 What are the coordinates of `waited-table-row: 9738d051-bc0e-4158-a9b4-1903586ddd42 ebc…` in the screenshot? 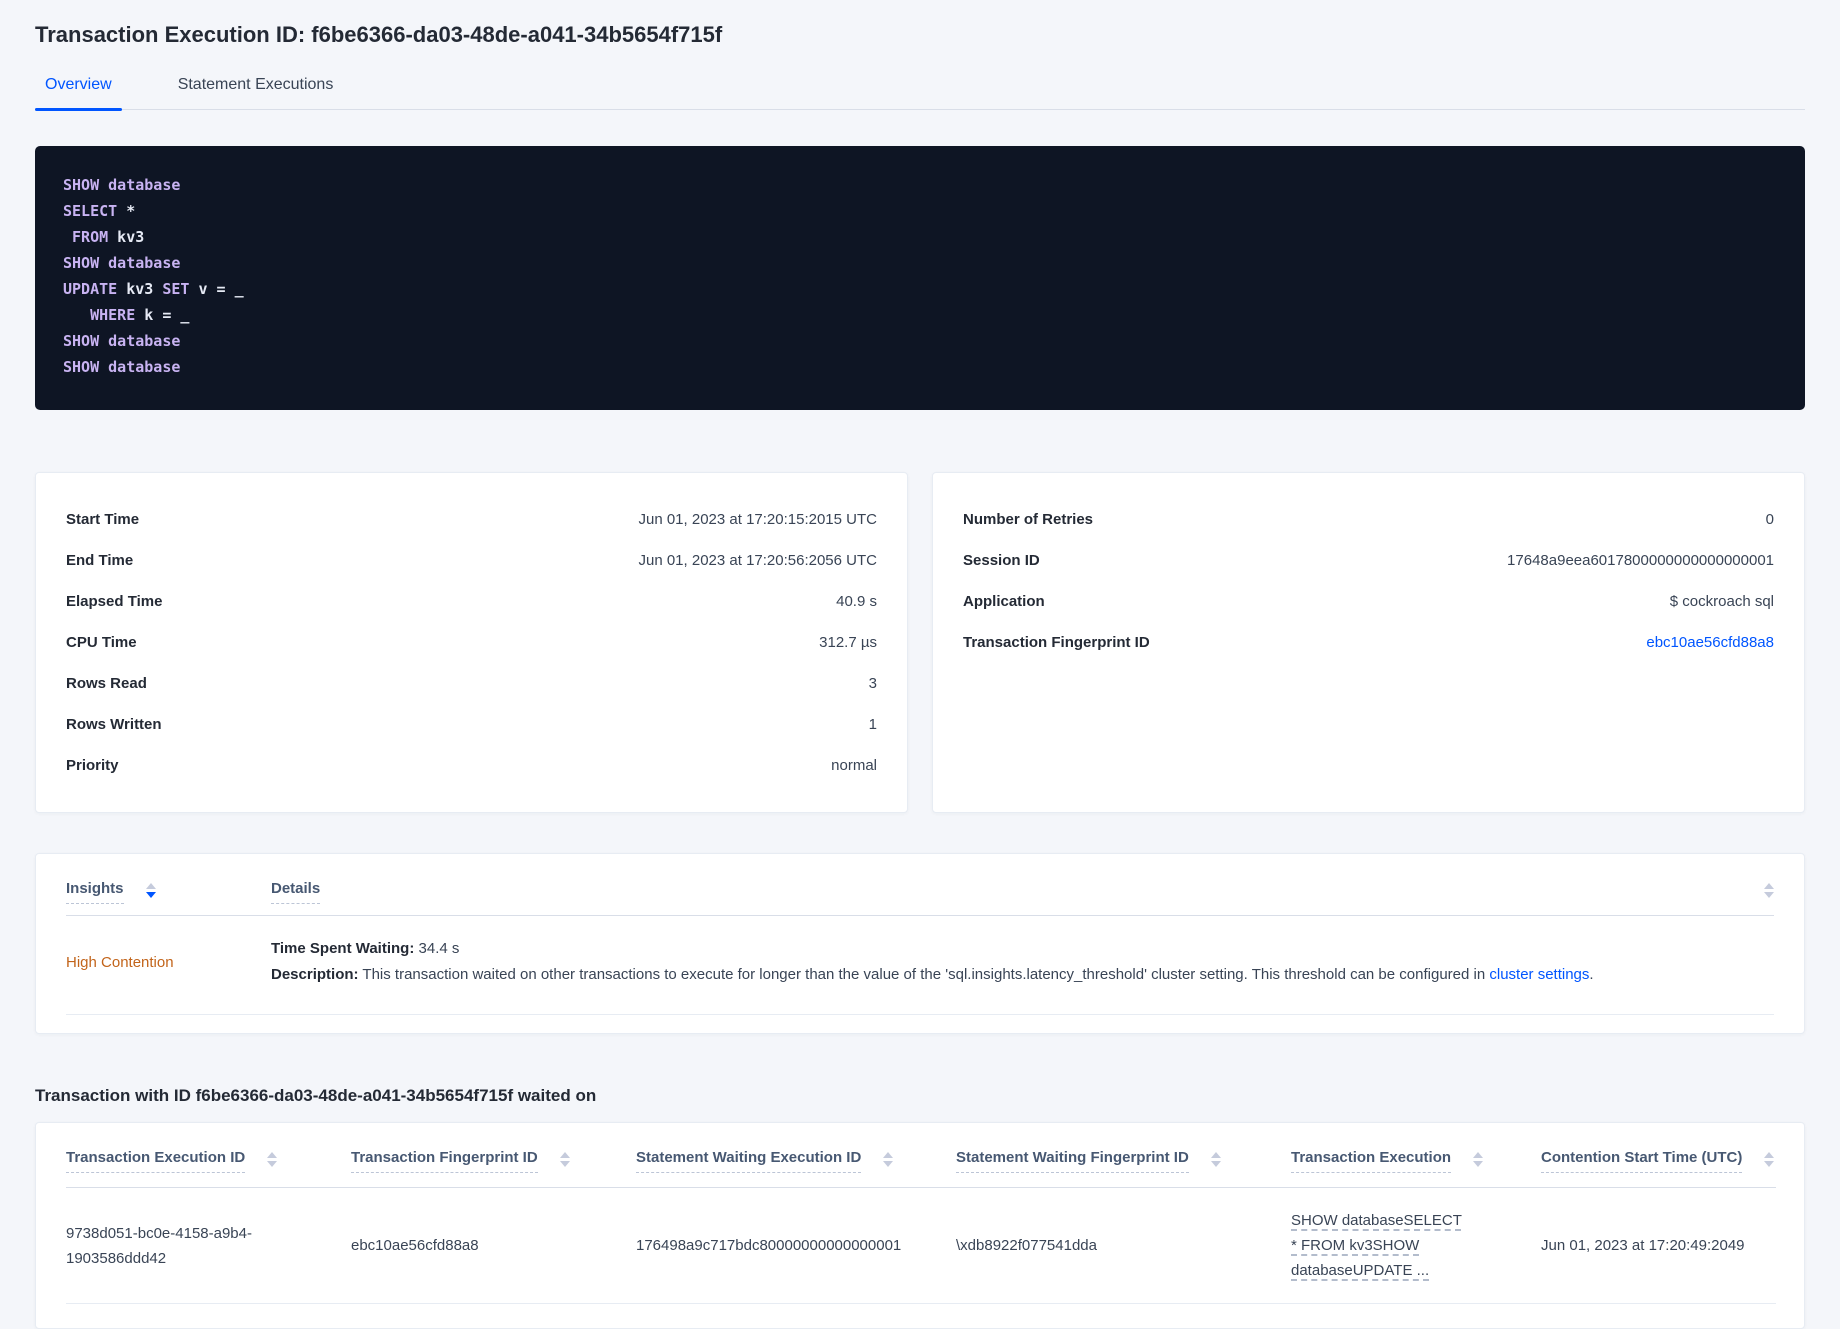 It's located at (921, 1245).